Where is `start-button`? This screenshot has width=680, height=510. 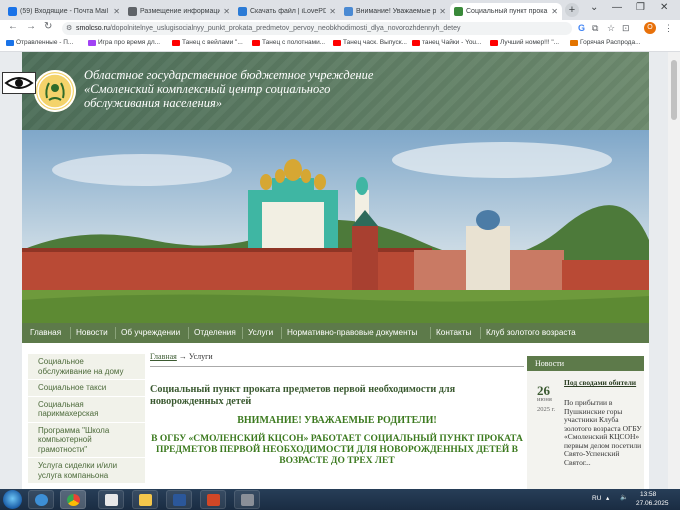 start-button is located at coordinates (12, 499).